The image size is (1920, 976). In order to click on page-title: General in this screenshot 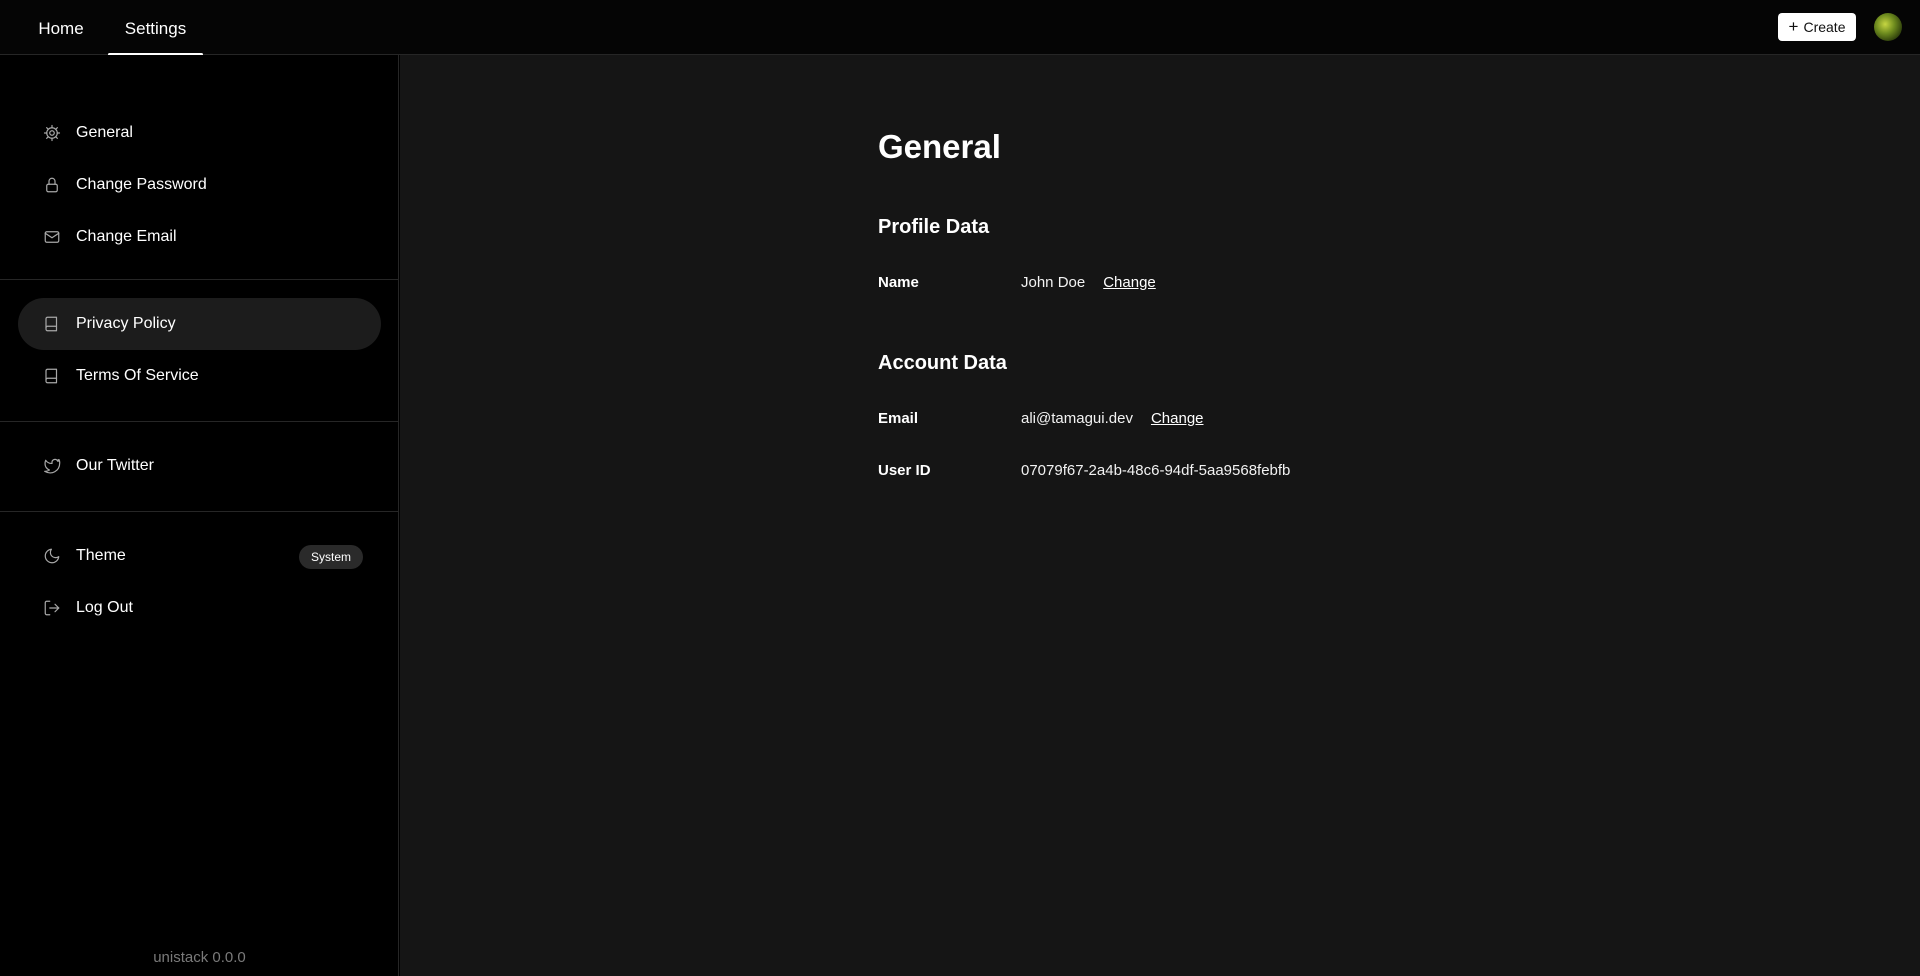, I will do `click(939, 146)`.